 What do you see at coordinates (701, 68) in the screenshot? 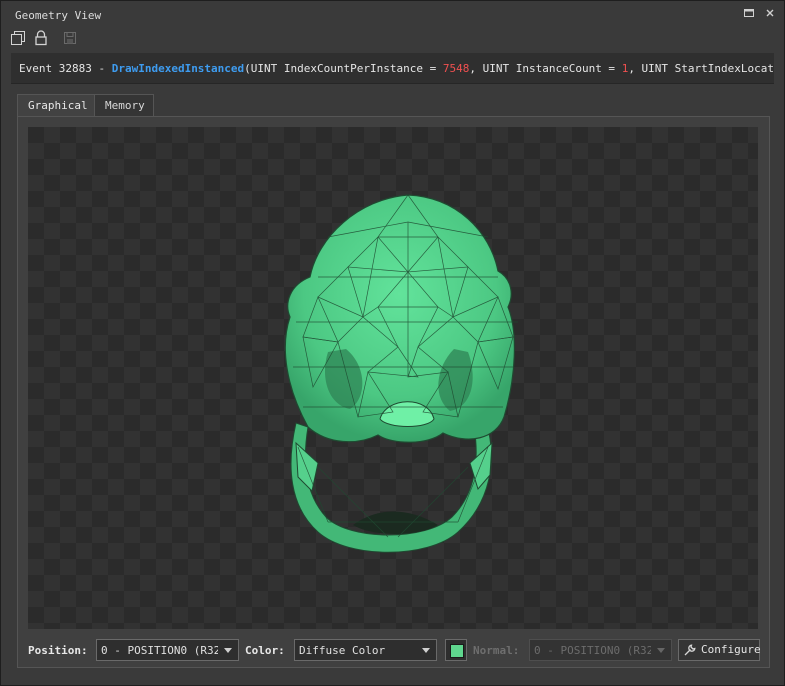
I see `event-args-tail: , UINT StartIndexLocation =⋯` at bounding box center [701, 68].